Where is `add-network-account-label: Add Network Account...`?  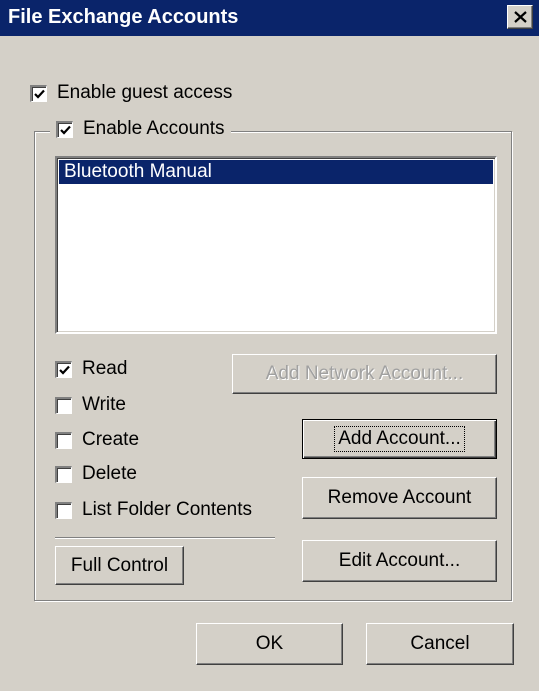
add-network-account-label: Add Network Account... is located at coordinates (364, 373).